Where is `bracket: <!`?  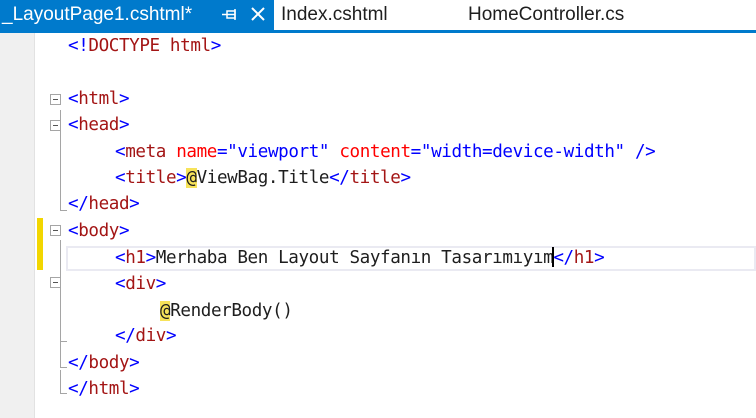
bracket: <! is located at coordinates (78, 46).